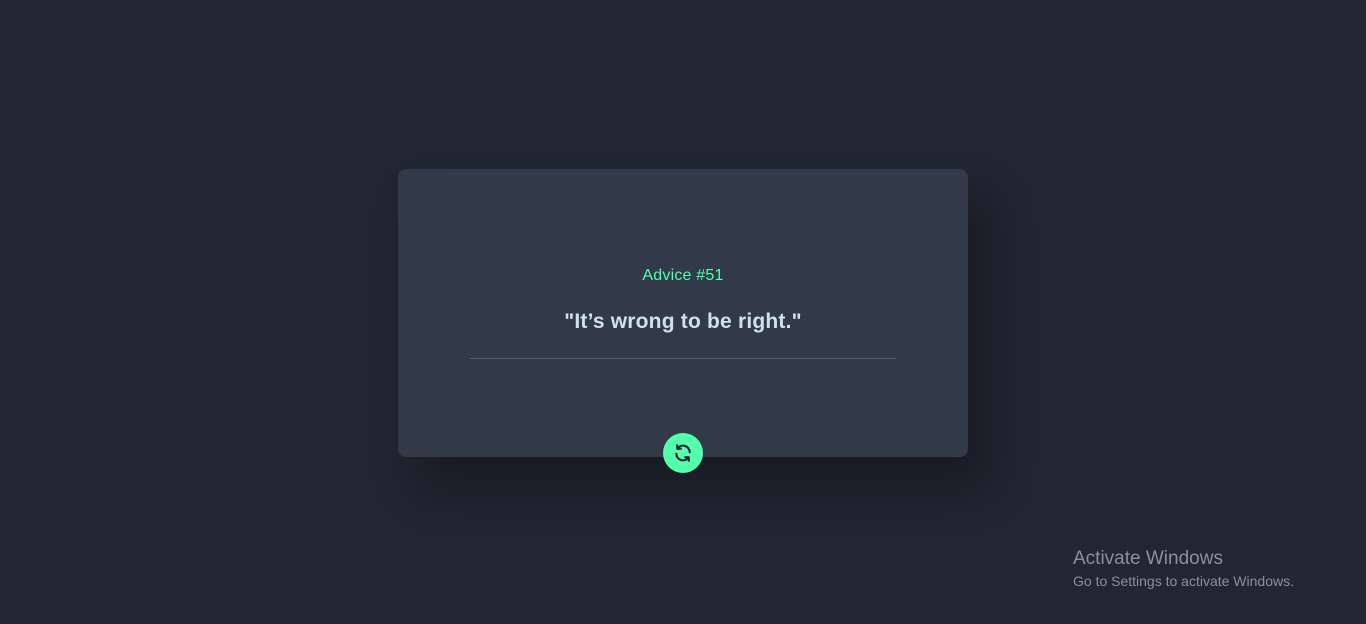 The height and width of the screenshot is (624, 1366). What do you see at coordinates (1148, 558) in the screenshot?
I see `watermark-title: Activate Windows` at bounding box center [1148, 558].